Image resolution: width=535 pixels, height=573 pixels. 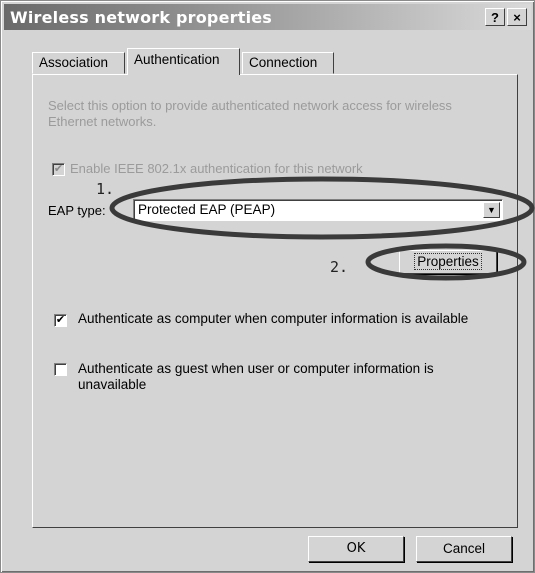 What do you see at coordinates (60, 369) in the screenshot?
I see `auth-as-guest-checkbox` at bounding box center [60, 369].